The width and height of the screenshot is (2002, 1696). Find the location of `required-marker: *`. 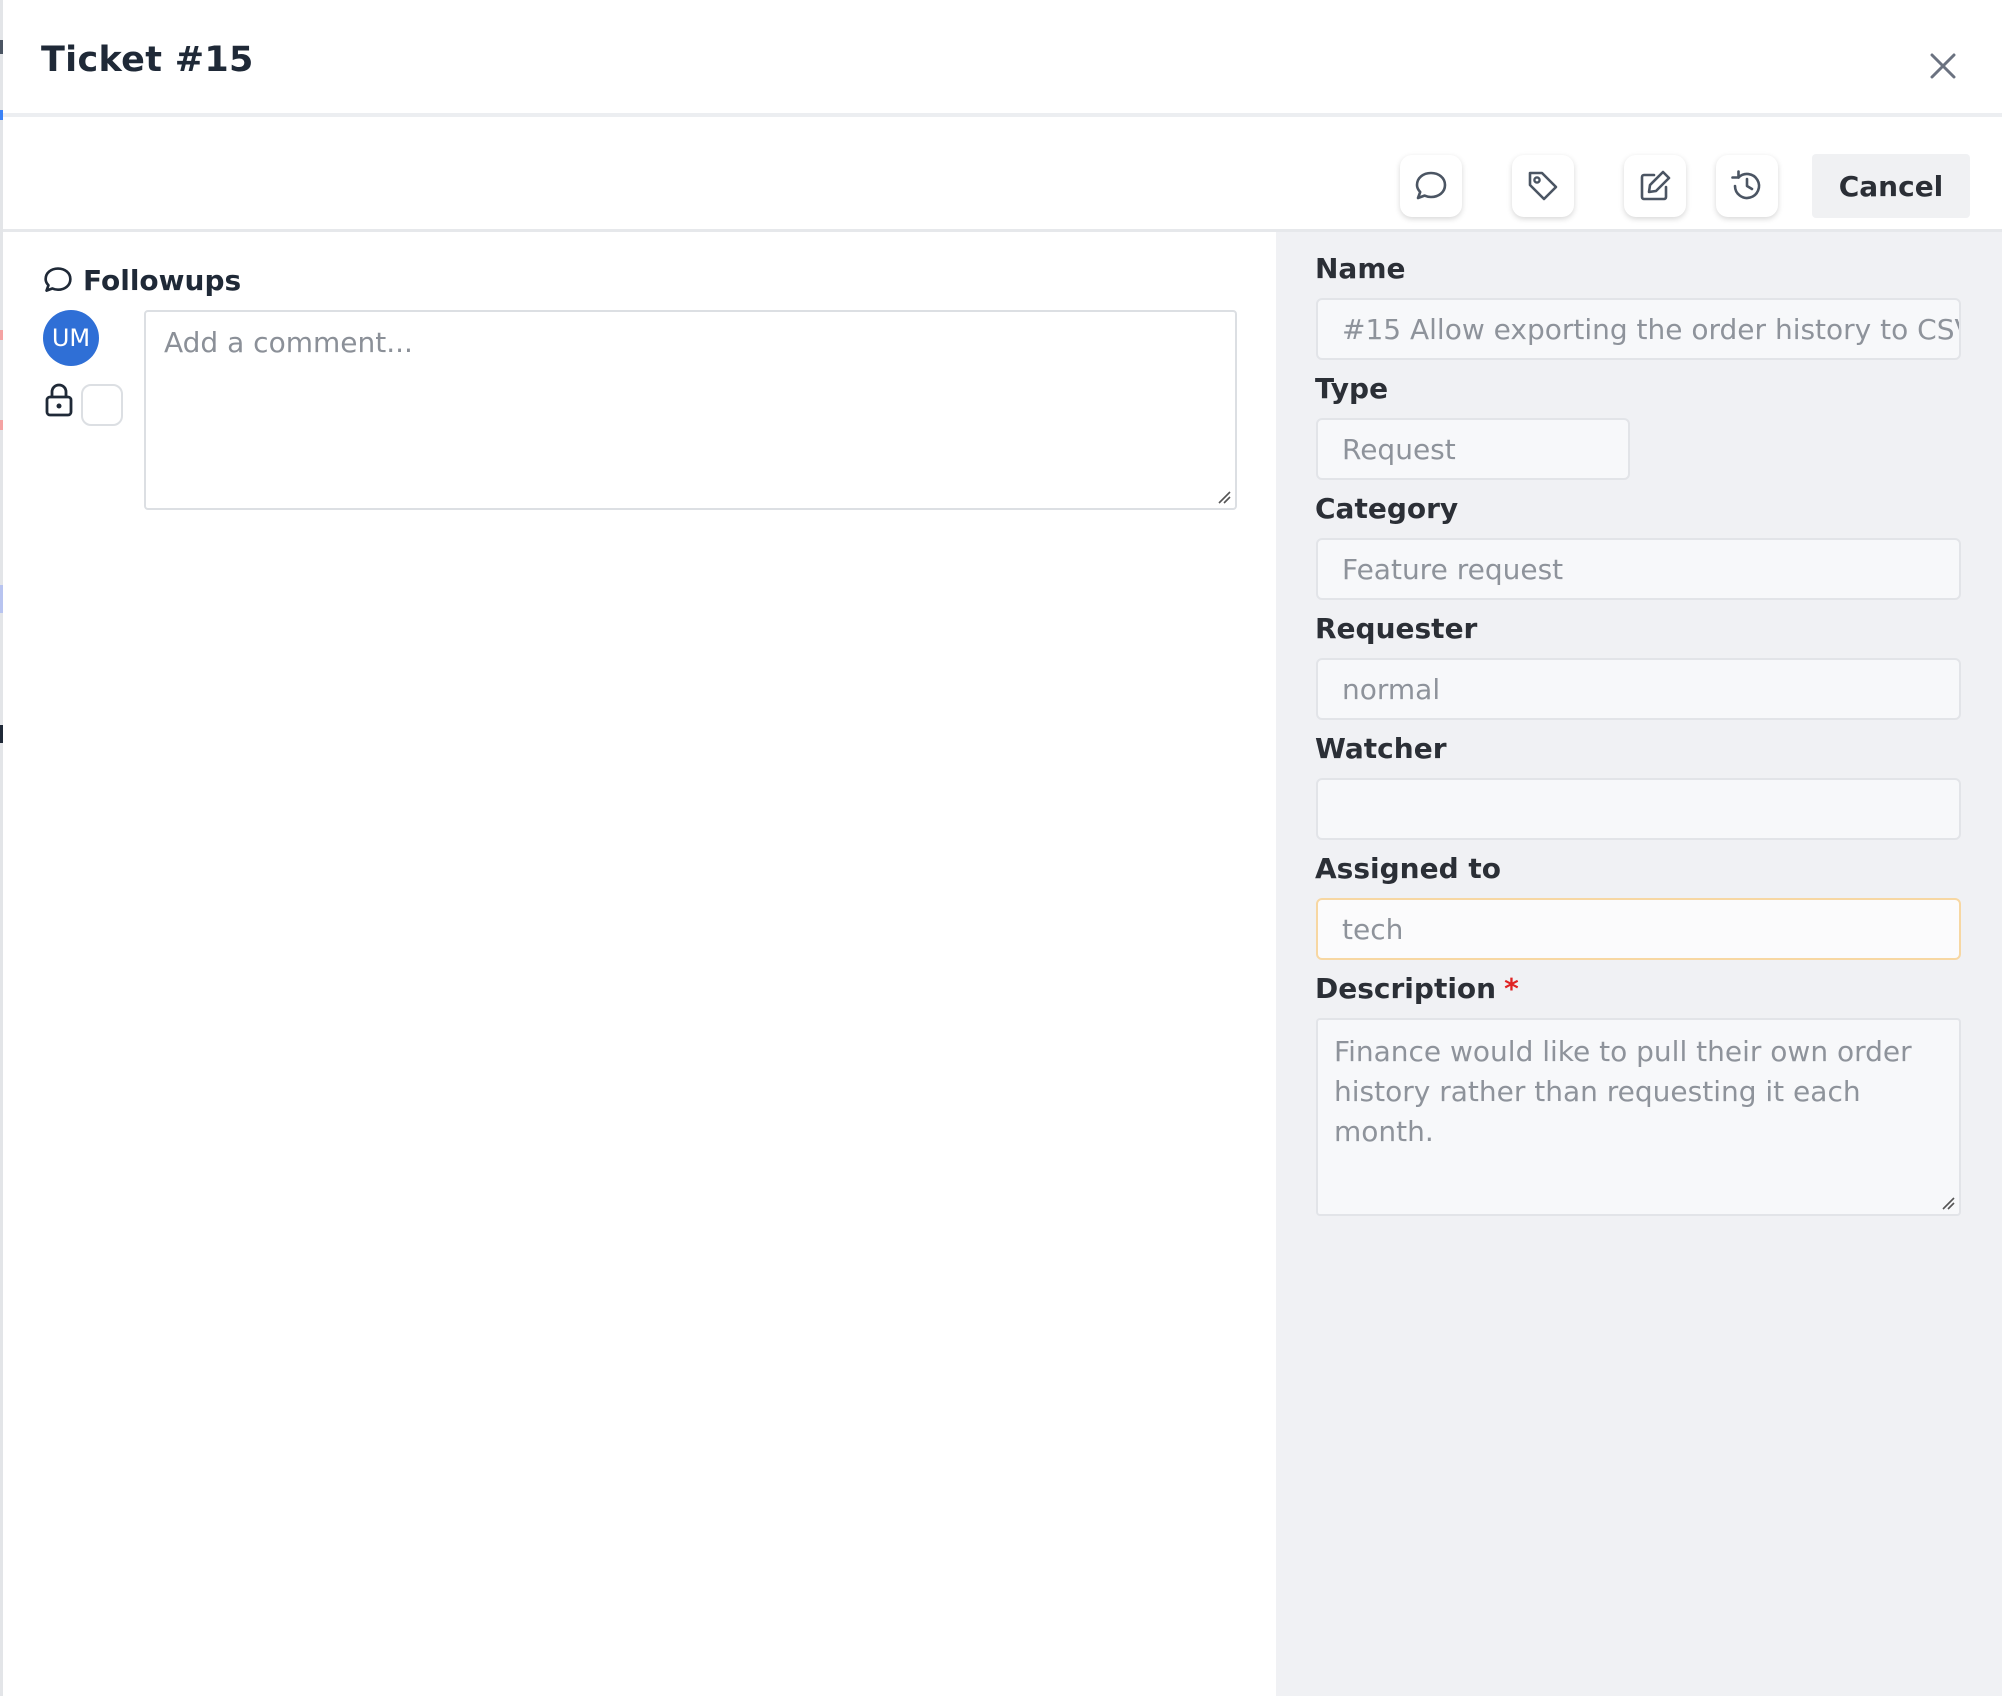

required-marker: * is located at coordinates (1511, 988).